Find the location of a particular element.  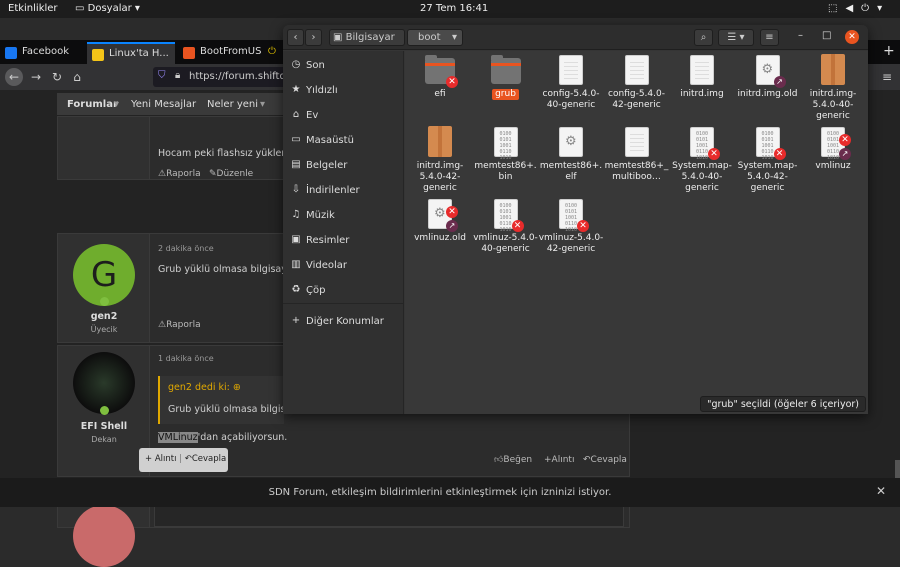

path-computer: ▣ Bilgisayar is located at coordinates (367, 37).